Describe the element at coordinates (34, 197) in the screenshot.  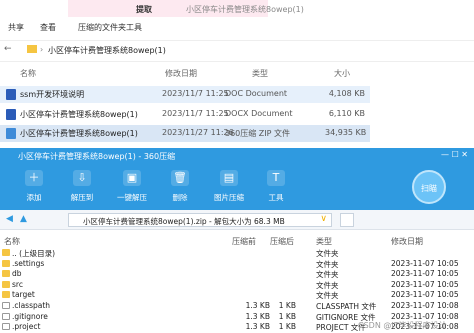
I see `add-label: 添加` at that location.